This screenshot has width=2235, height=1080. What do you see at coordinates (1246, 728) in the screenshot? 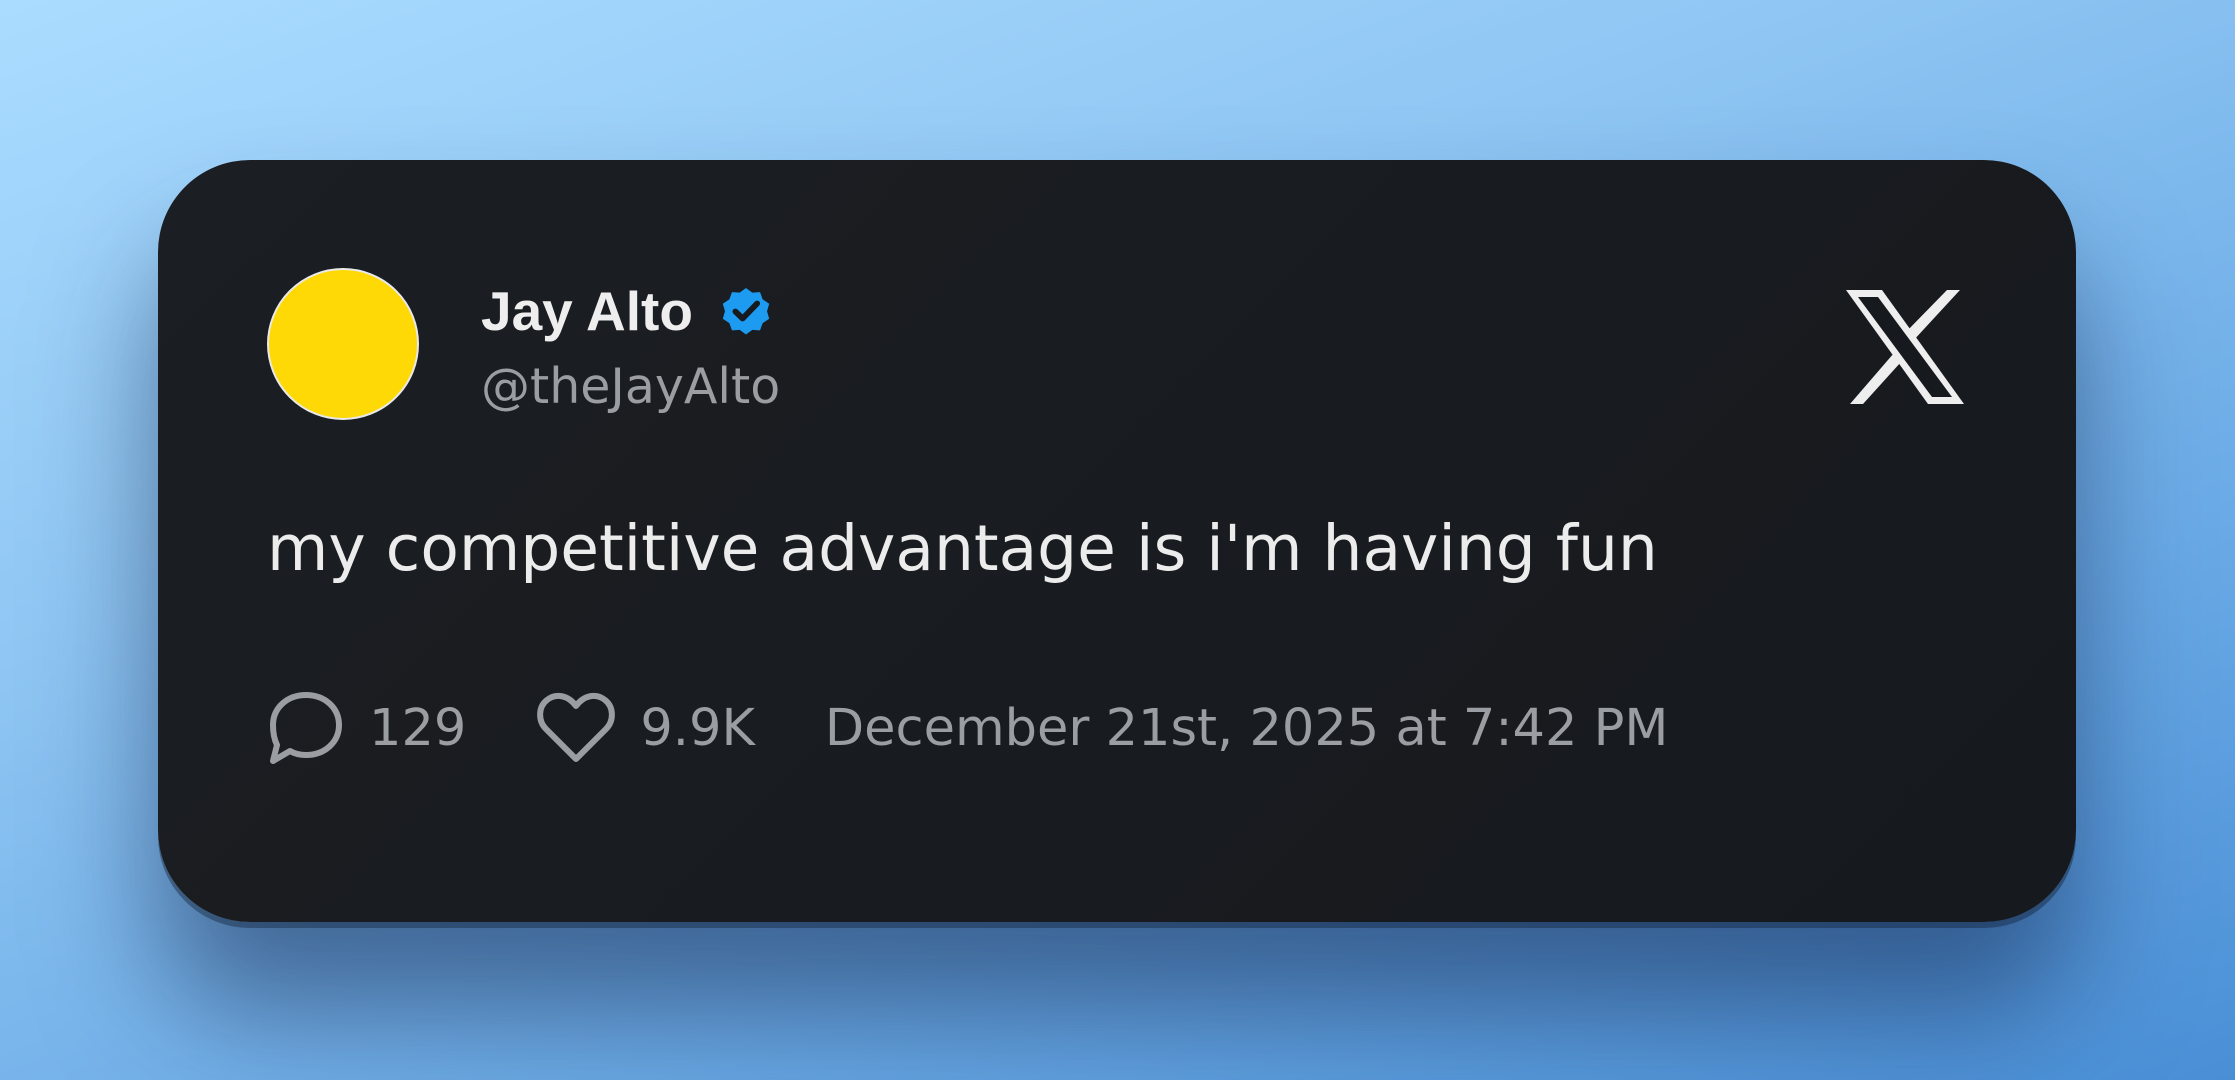
I see `tweet-timestamp: December 21st, 2025 at 7:42 PM` at bounding box center [1246, 728].